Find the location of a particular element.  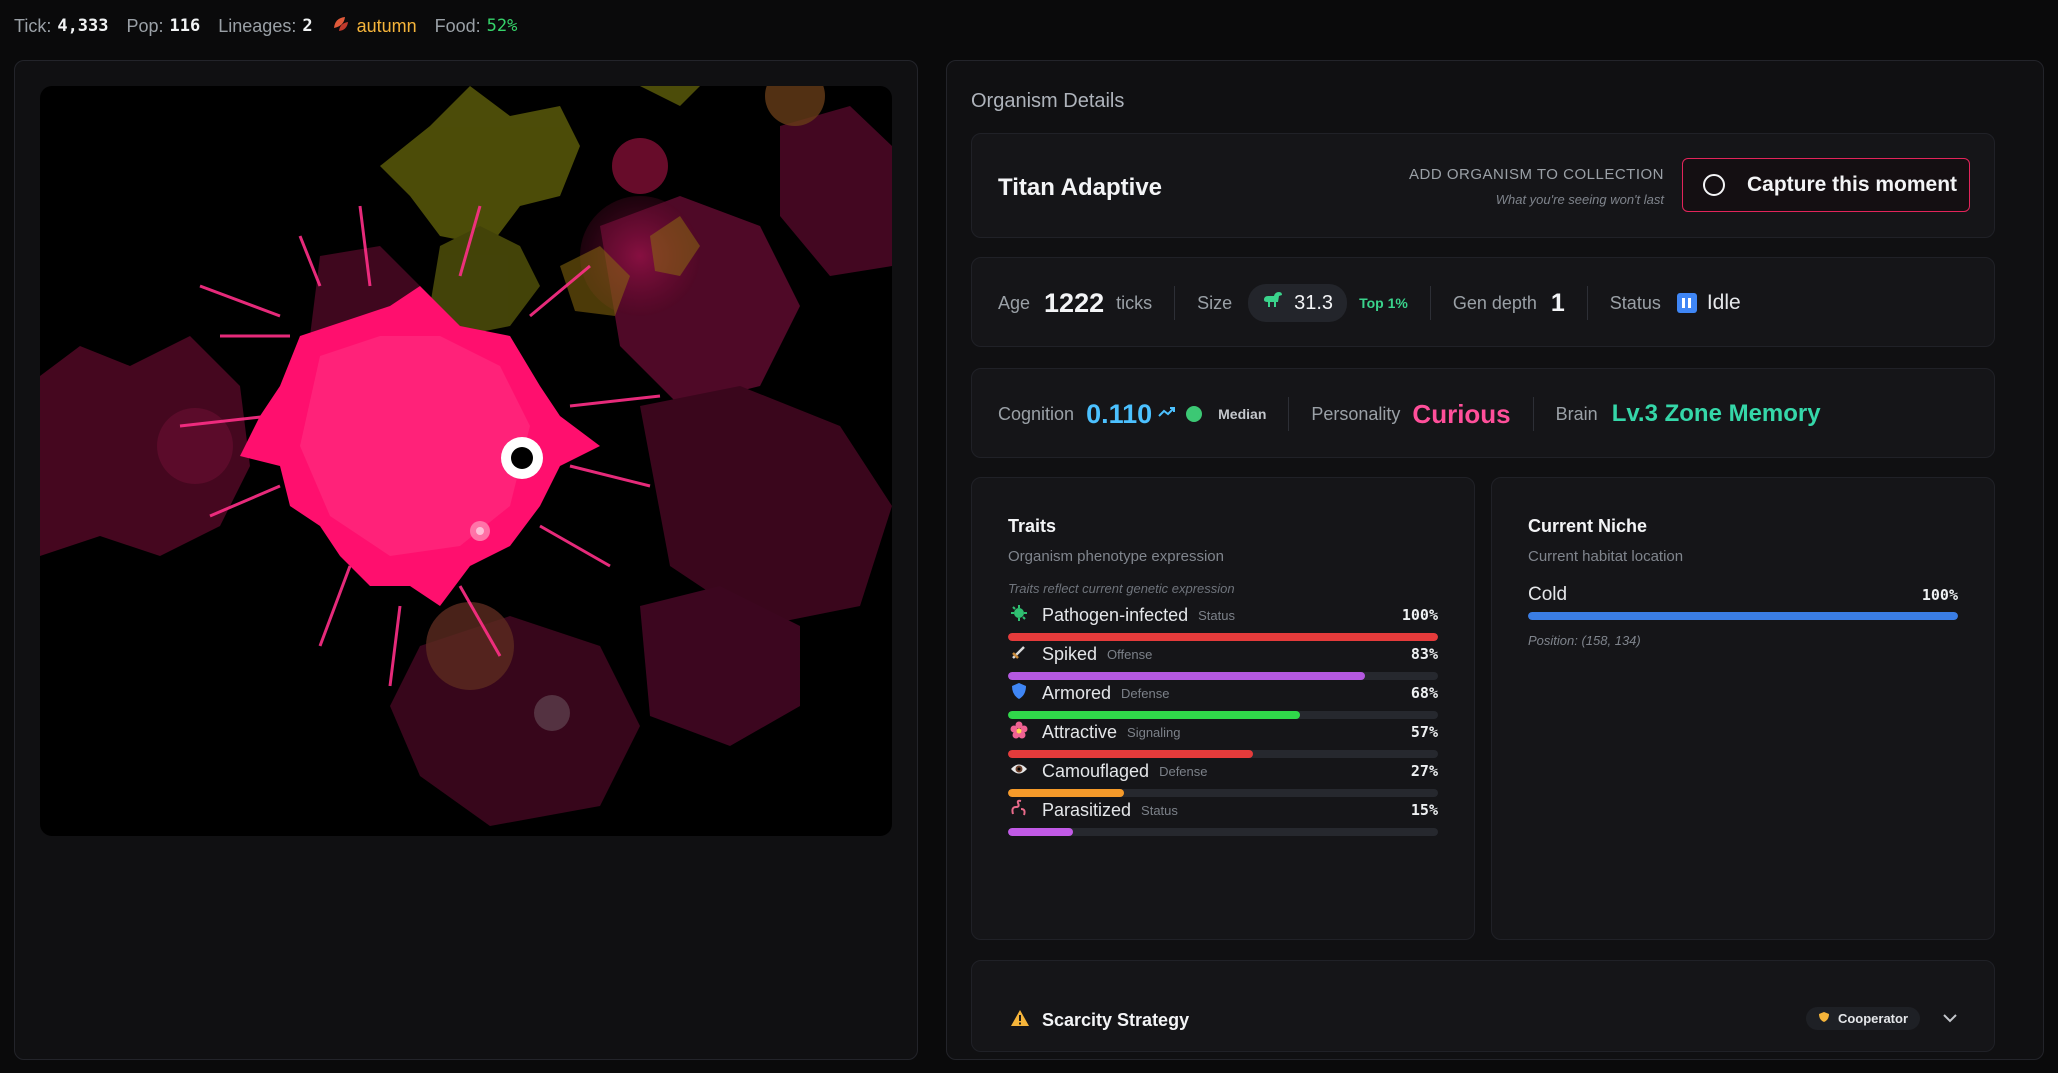

population-counter: Pop: 116 is located at coordinates (164, 26).